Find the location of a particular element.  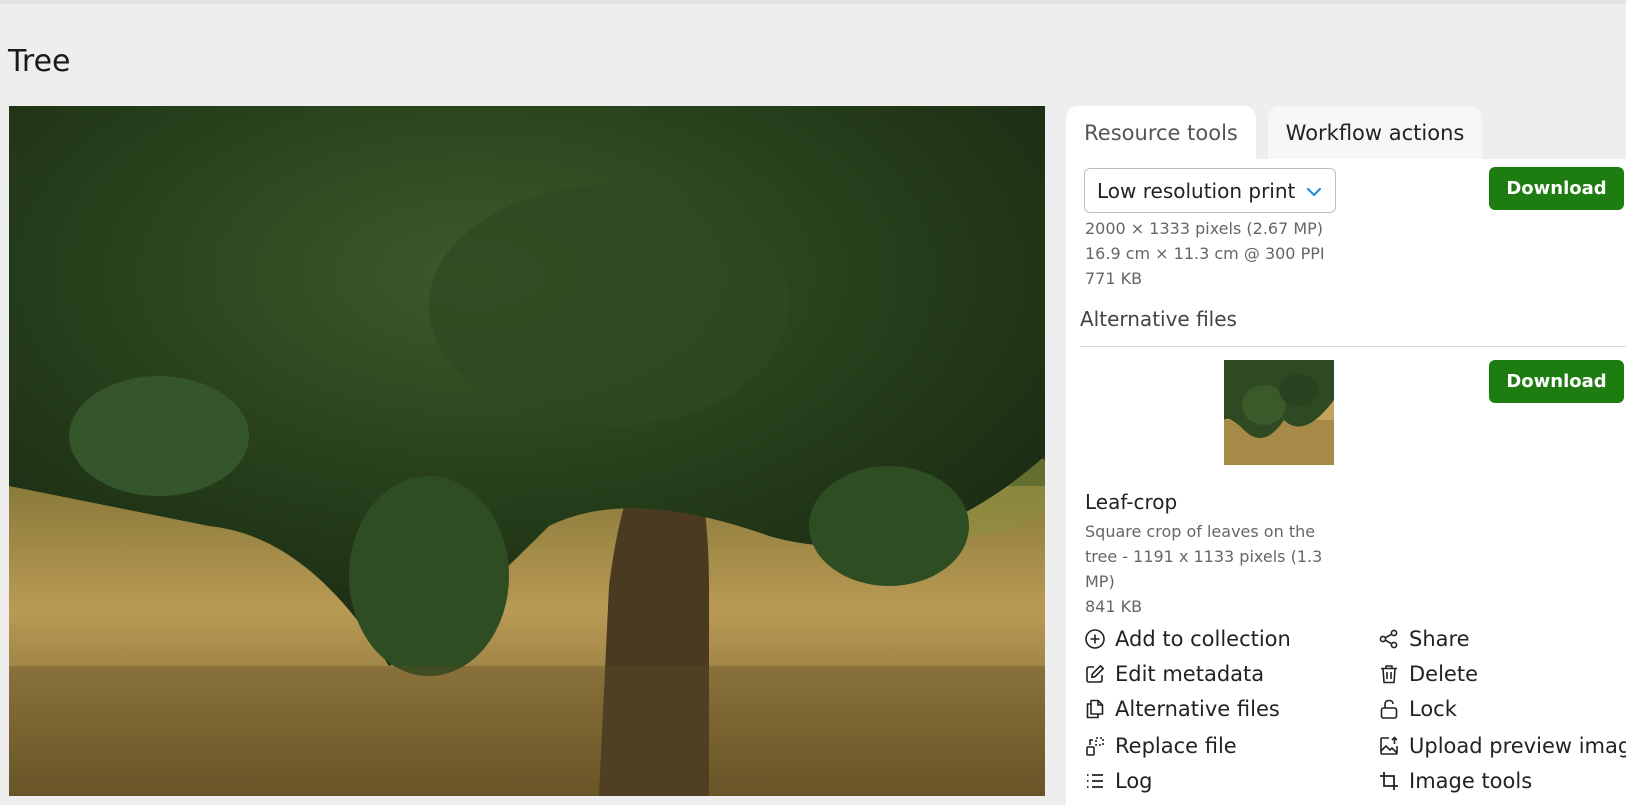

leaf-crop-thumbnail-image is located at coordinates (1279, 412).